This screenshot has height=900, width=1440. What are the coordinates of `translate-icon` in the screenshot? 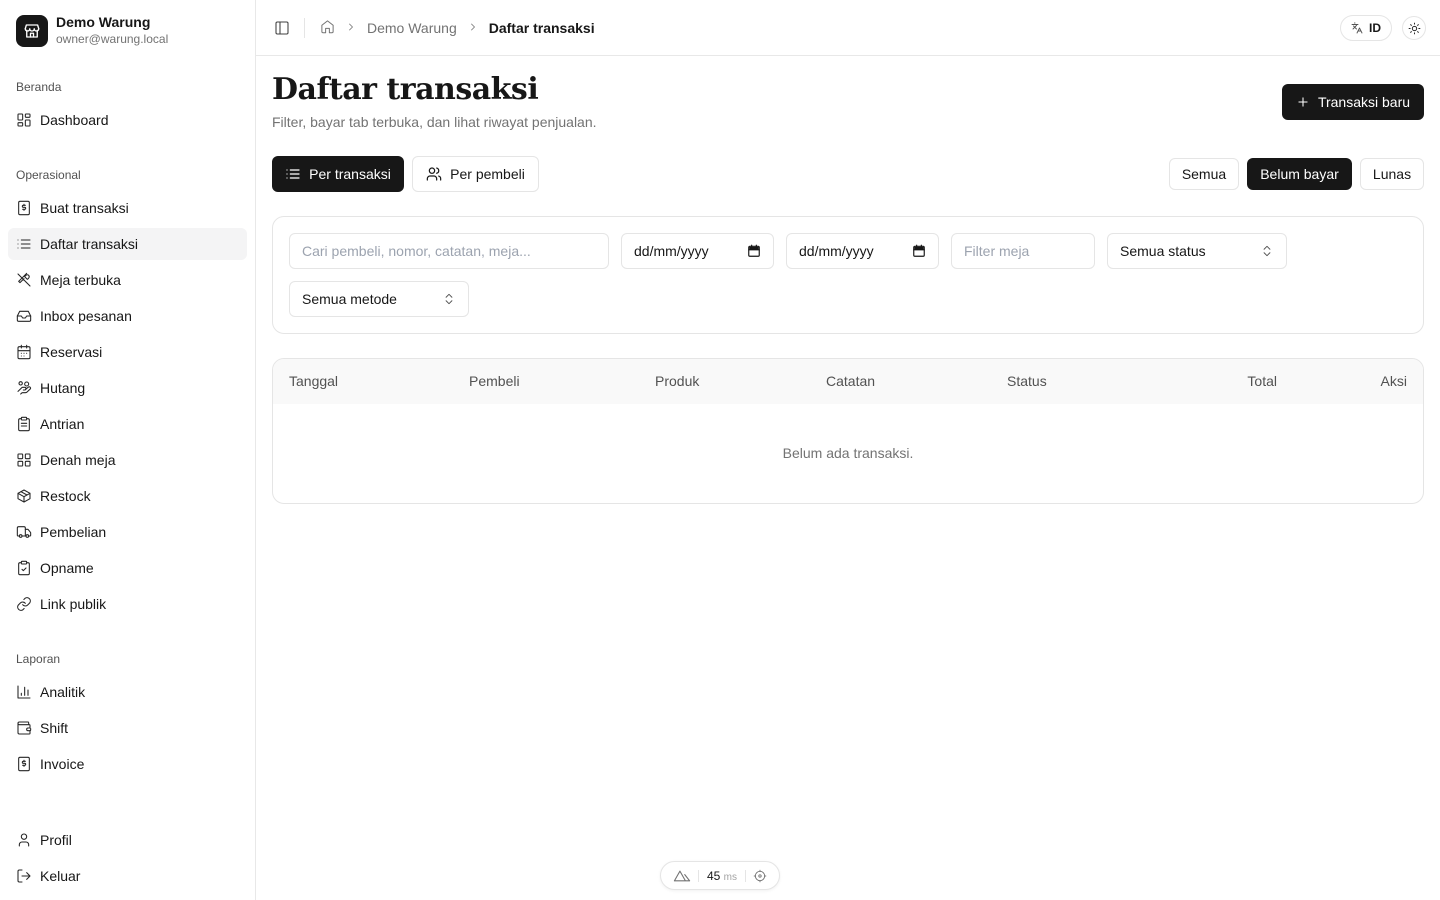 It's located at (1357, 28).